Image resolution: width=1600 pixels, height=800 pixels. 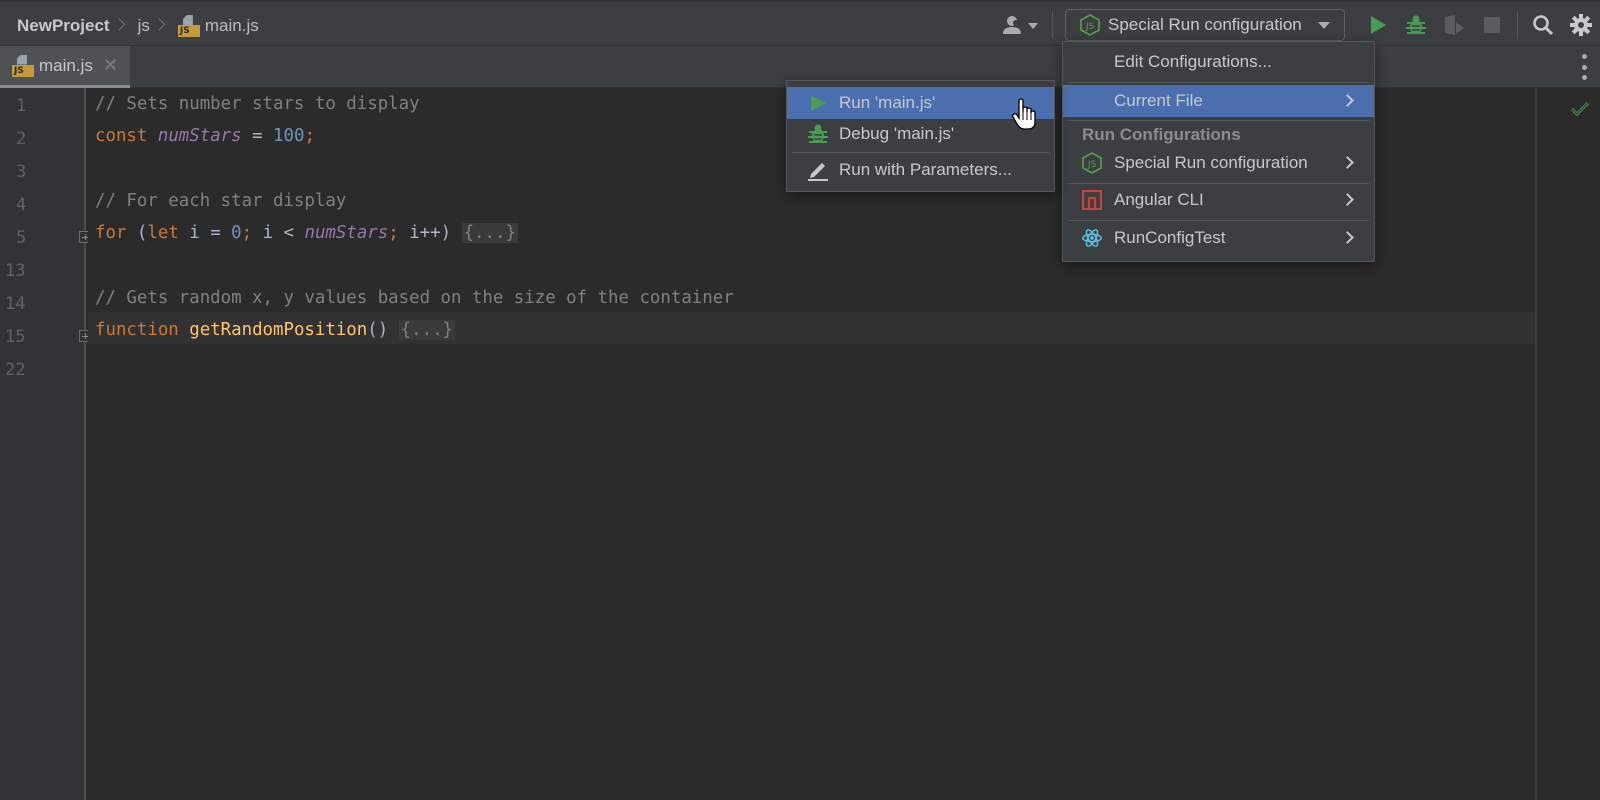 I want to click on editor-gutter: 1 2 3 4 5 13 14 15 22, so click(x=45, y=444).